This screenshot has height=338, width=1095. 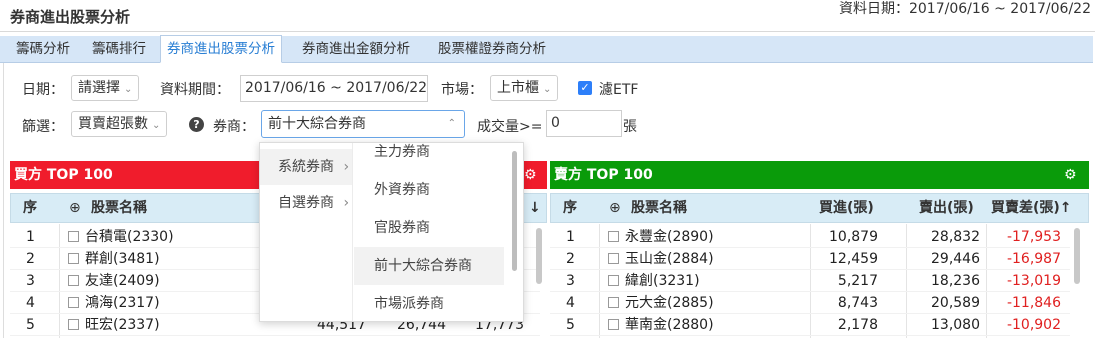 What do you see at coordinates (492, 49) in the screenshot?
I see `tab-warrant-broker-analysis: 股票權證券商分析` at bounding box center [492, 49].